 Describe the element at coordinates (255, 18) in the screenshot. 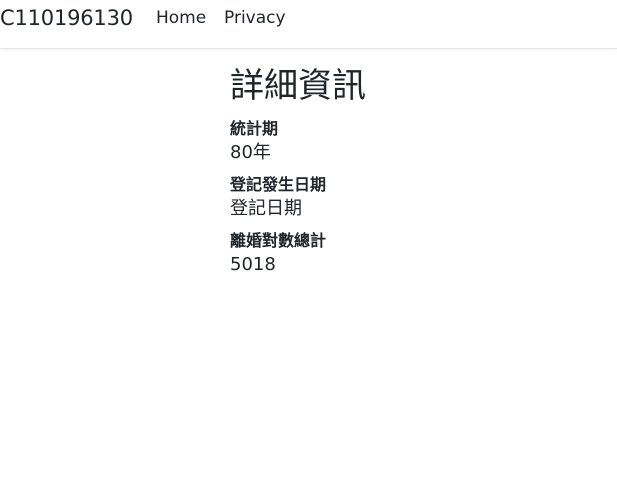

I see `nav-link-privacy: Privacy` at that location.